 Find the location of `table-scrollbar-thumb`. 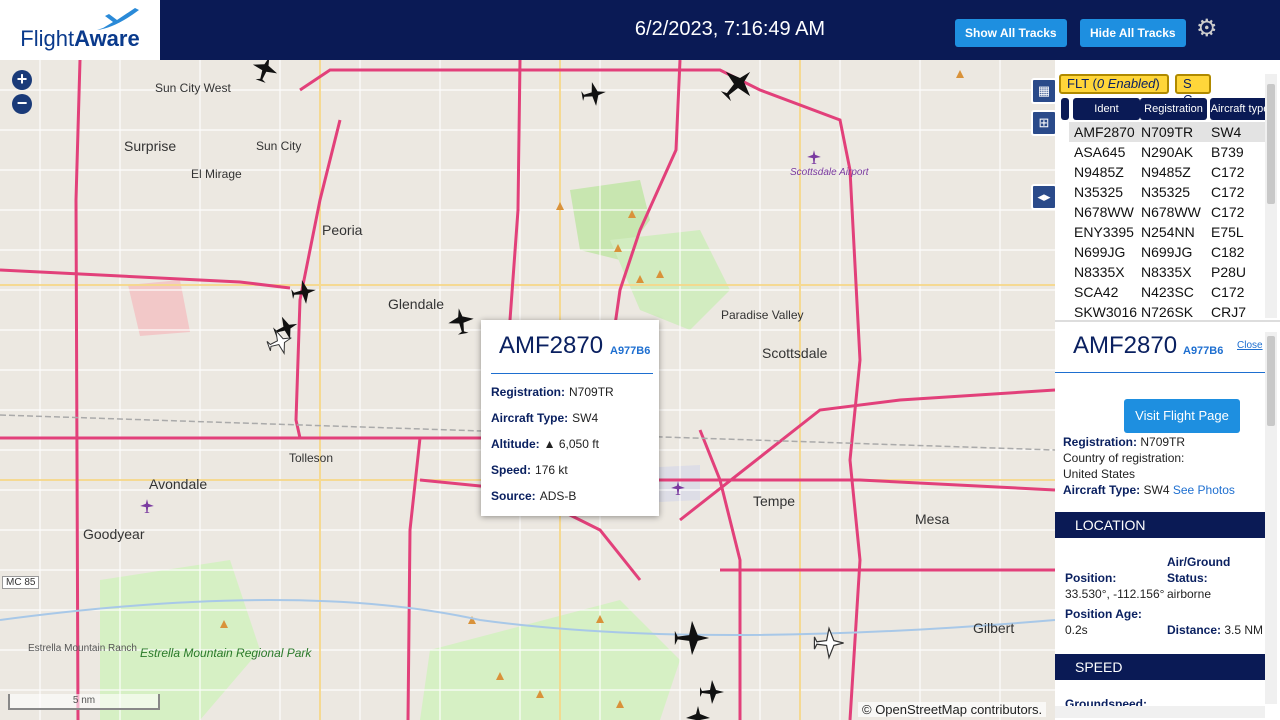

table-scrollbar-thumb is located at coordinates (1271, 144).